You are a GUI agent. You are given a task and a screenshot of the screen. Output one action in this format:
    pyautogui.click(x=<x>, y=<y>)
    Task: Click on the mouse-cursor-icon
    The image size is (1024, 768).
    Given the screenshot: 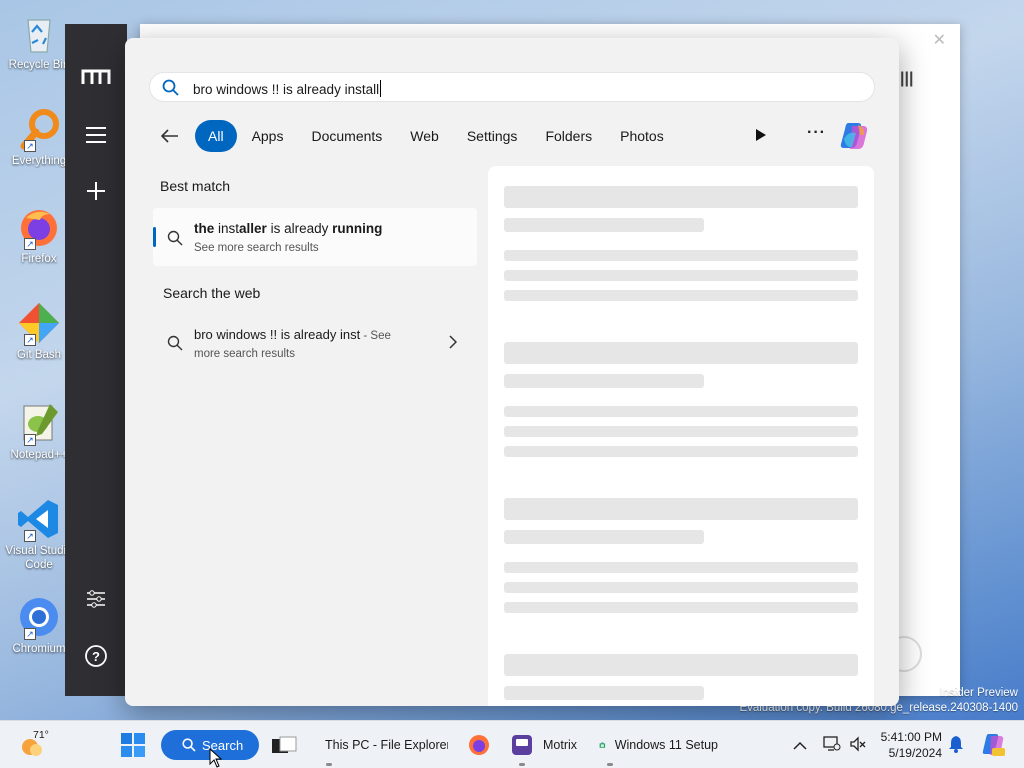 What is the action you would take?
    pyautogui.click(x=216, y=758)
    